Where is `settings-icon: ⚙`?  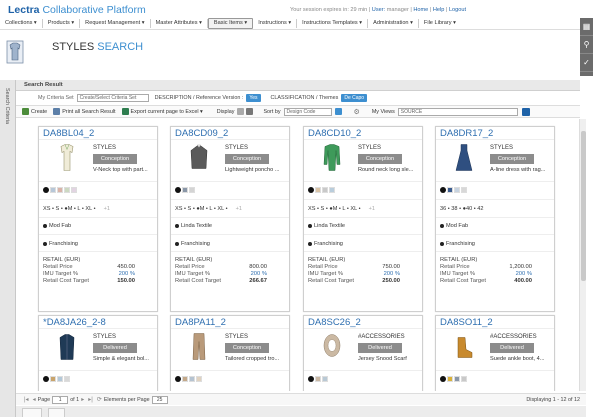
settings-icon: ⚙ is located at coordinates (357, 112).